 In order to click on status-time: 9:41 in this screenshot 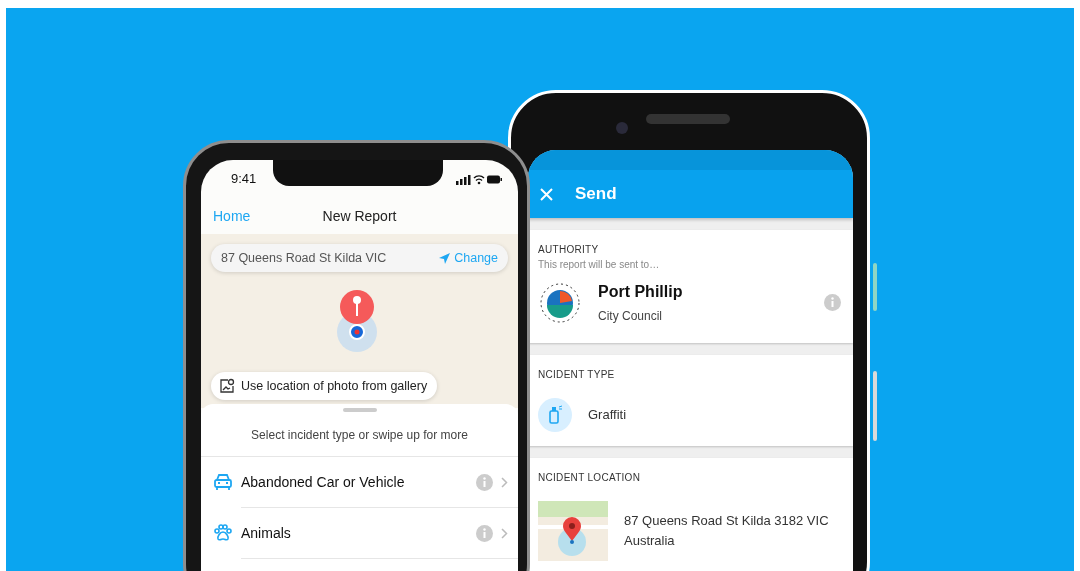, I will do `click(244, 179)`.